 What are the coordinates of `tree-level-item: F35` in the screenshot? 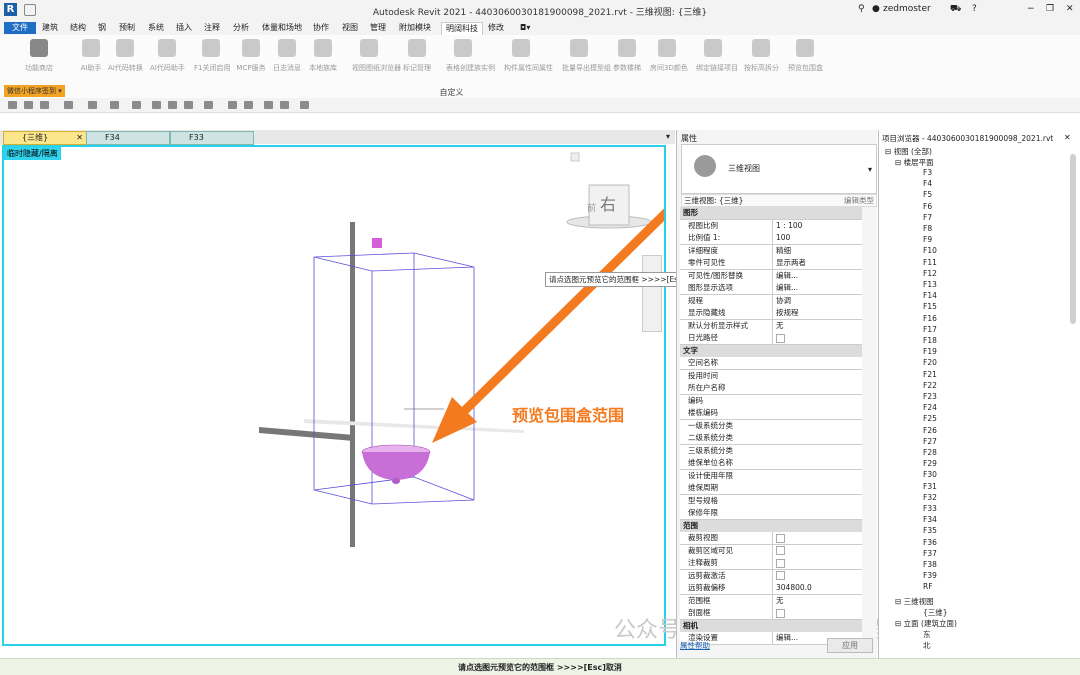 It's located at (930, 530).